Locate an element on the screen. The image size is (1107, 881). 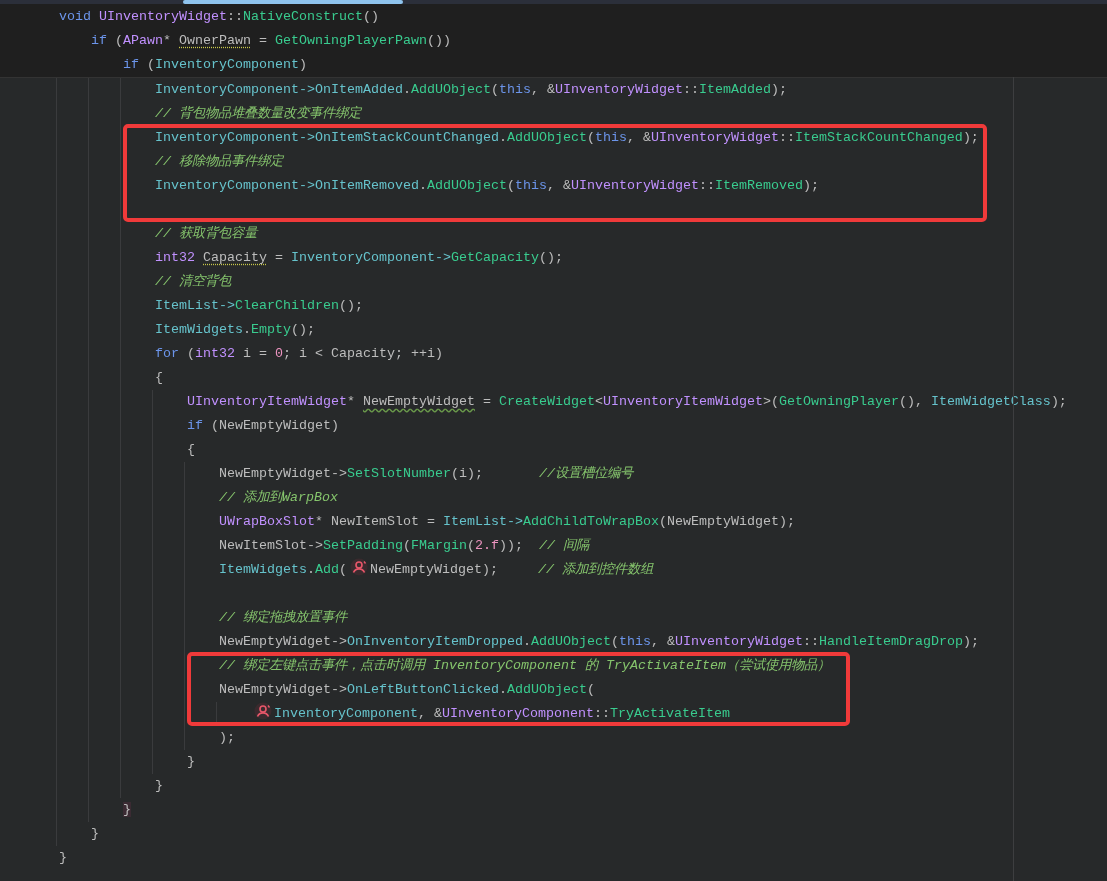
code-text: NewEmptyWidget); // 添加到控件数组 is located at coordinates (511, 570).